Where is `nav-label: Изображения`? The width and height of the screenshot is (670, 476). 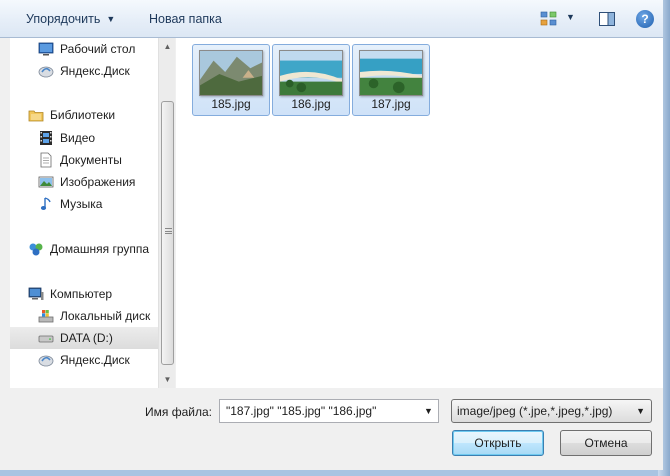 nav-label: Изображения is located at coordinates (98, 182).